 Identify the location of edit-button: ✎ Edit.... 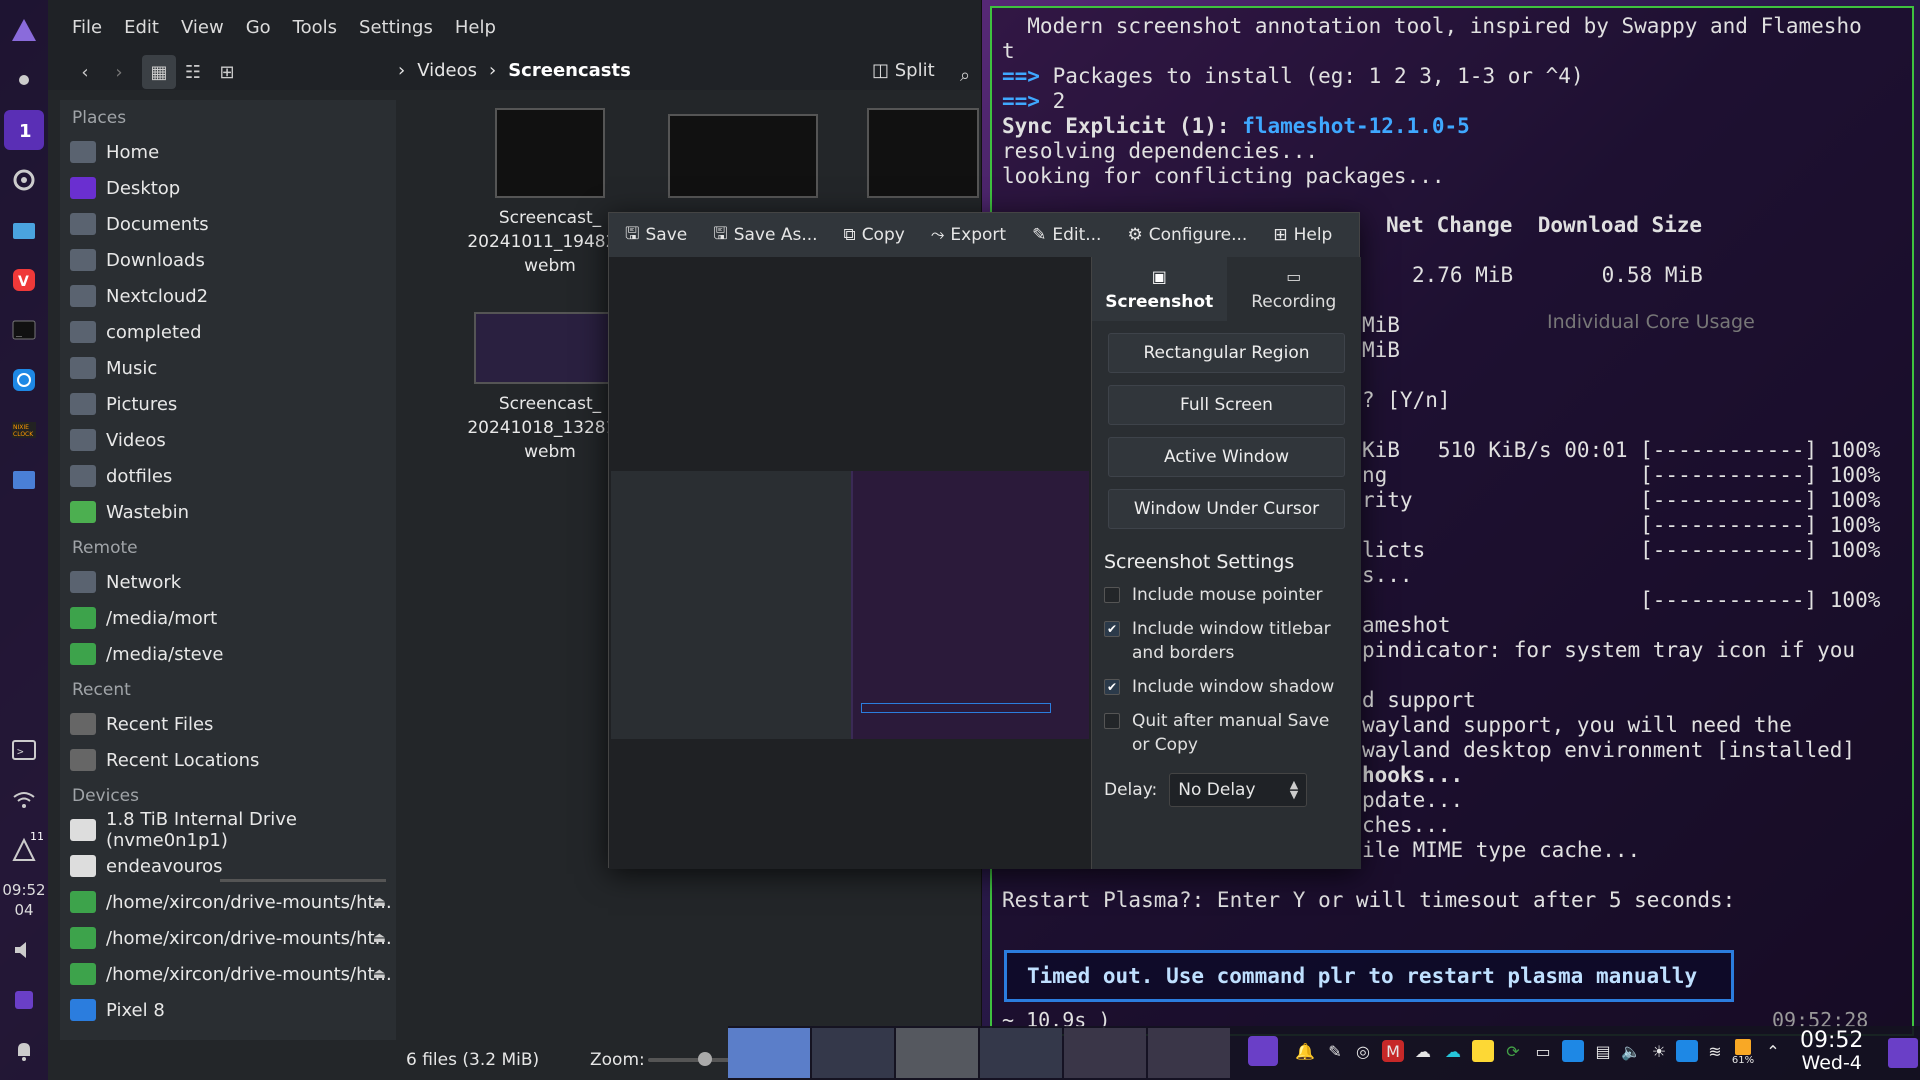
(1066, 235).